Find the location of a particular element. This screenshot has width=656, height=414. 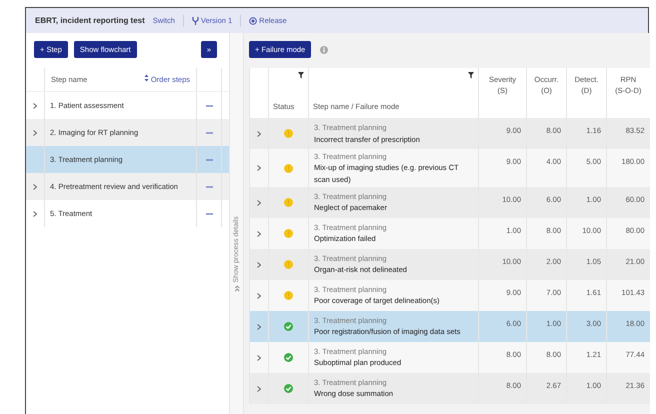

branch-icon is located at coordinates (195, 20).